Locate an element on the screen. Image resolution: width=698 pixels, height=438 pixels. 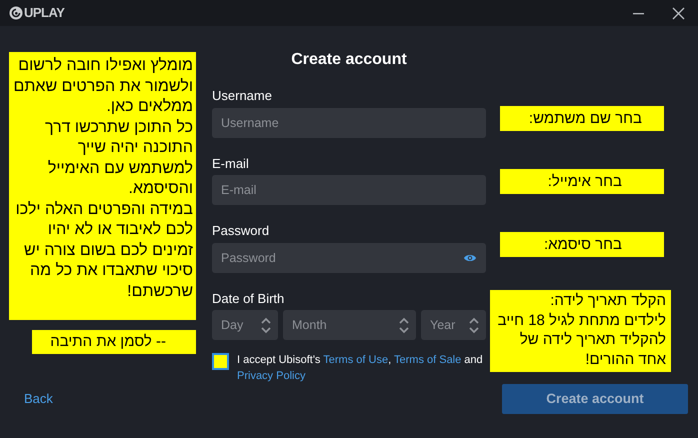
annotation-text: הקלד תאריך לידה: is located at coordinates (607, 300).